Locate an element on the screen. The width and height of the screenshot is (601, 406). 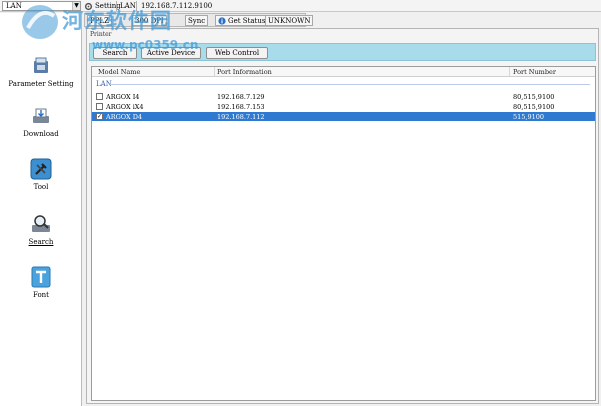
sidebar-item-font: Font is located at coordinates (41, 282).